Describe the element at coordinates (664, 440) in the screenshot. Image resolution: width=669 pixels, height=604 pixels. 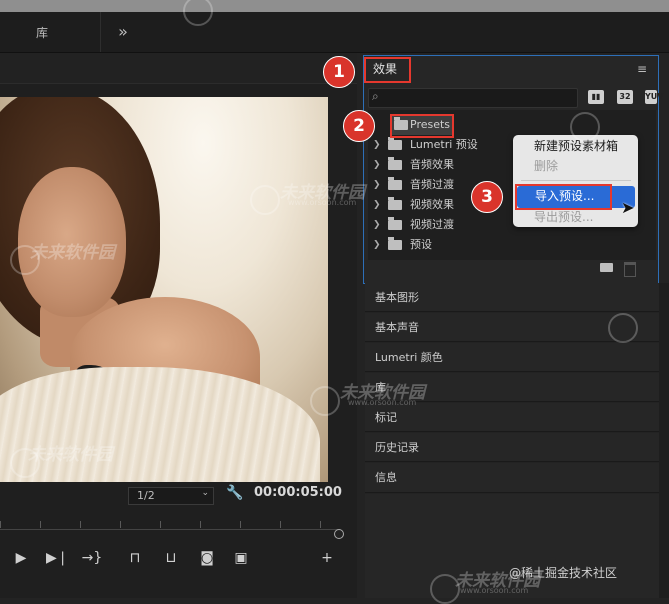
I see `right-scrollbar` at that location.